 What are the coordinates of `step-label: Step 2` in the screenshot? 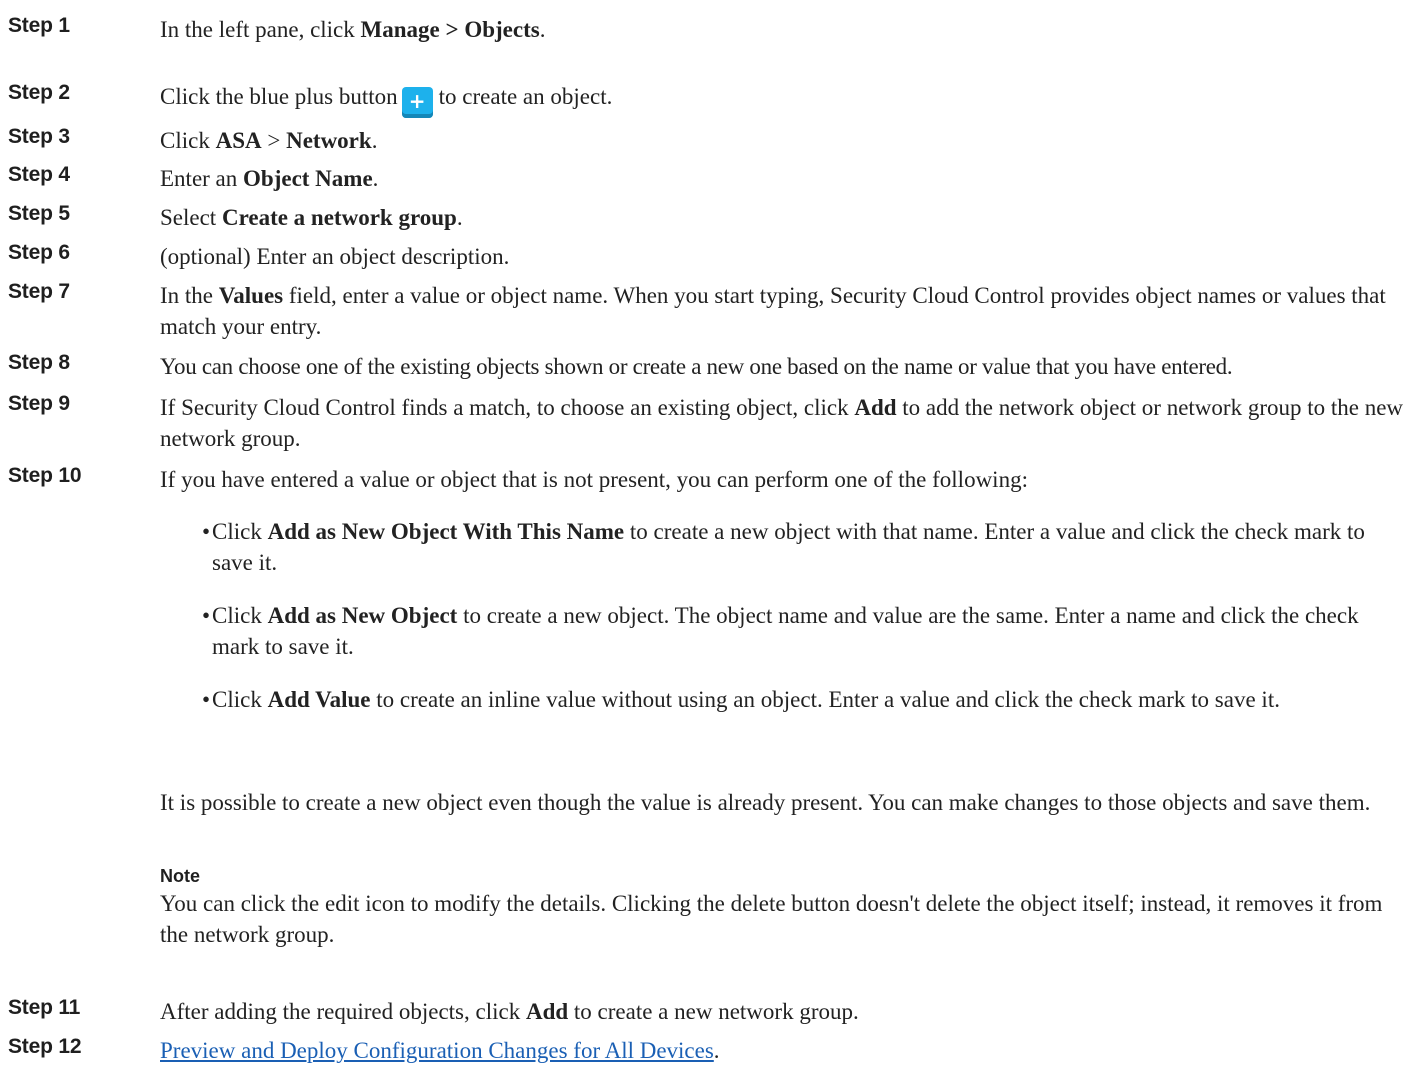 It's located at (39, 92).